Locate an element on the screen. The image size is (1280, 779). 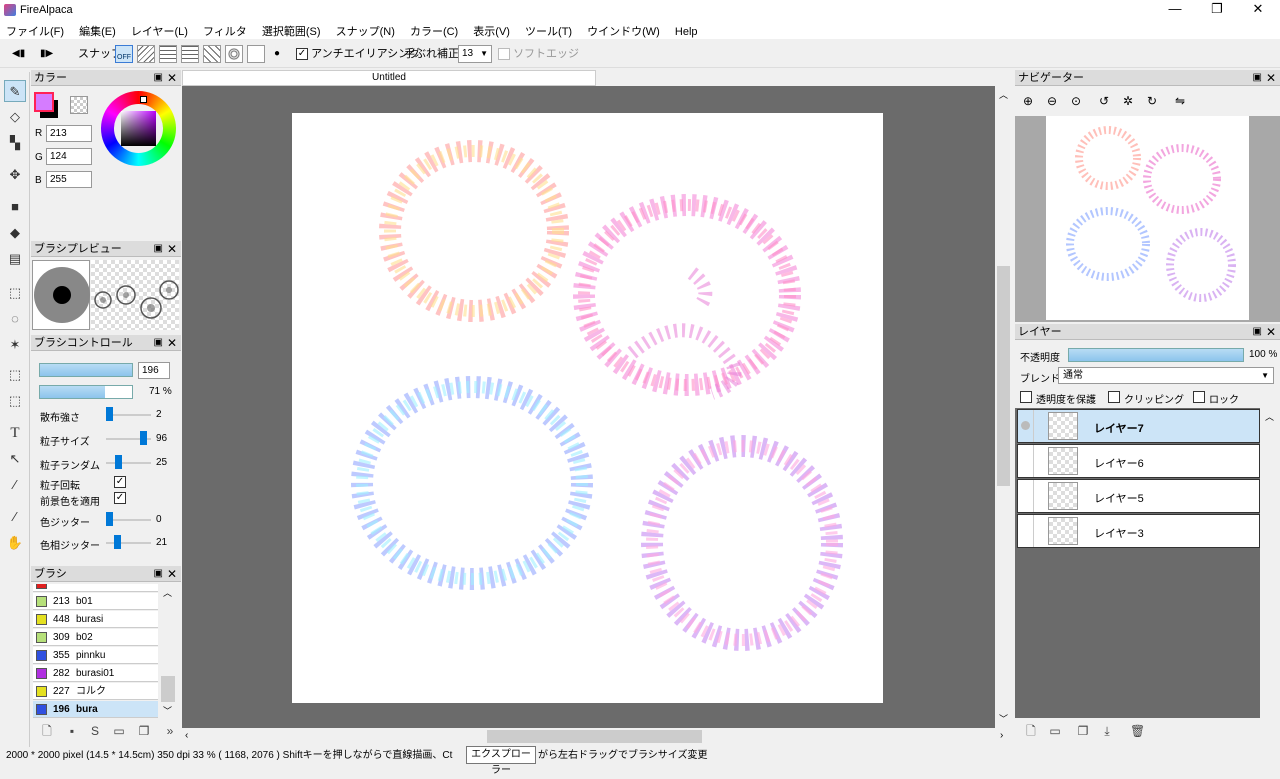
eraser-tool-icon: ◇ is located at coordinates (15, 117).